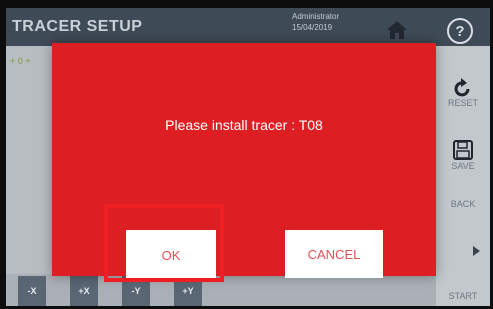 The image size is (493, 309). I want to click on minus-y-label: -Y, so click(136, 291).